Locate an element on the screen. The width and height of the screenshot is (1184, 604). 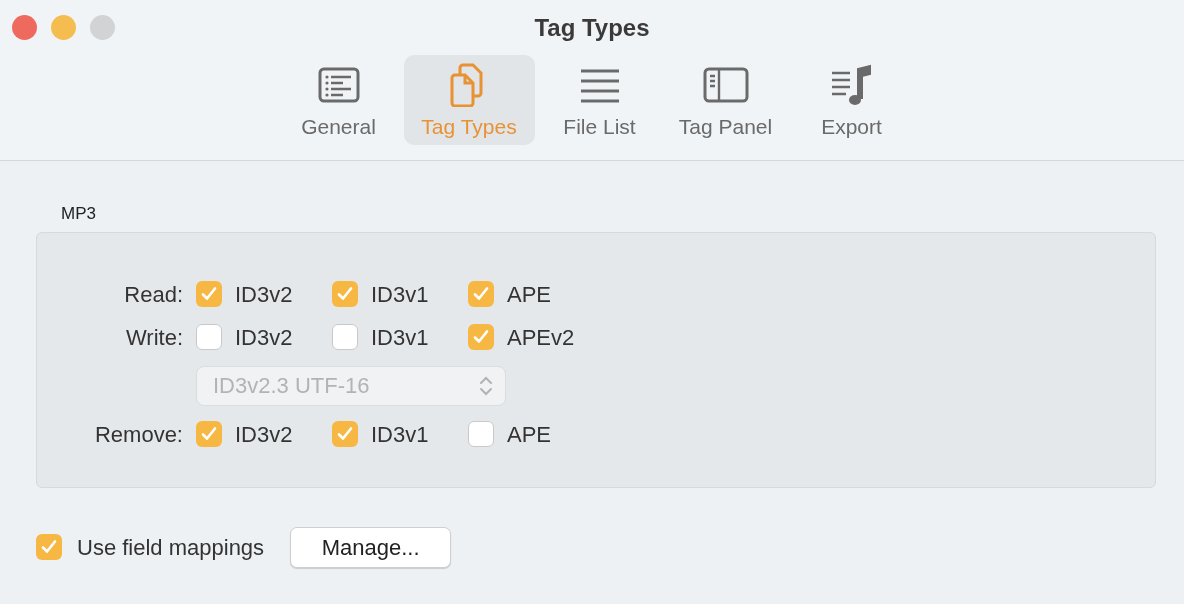
checkbox-label: Use field mappings is located at coordinates (171, 547).